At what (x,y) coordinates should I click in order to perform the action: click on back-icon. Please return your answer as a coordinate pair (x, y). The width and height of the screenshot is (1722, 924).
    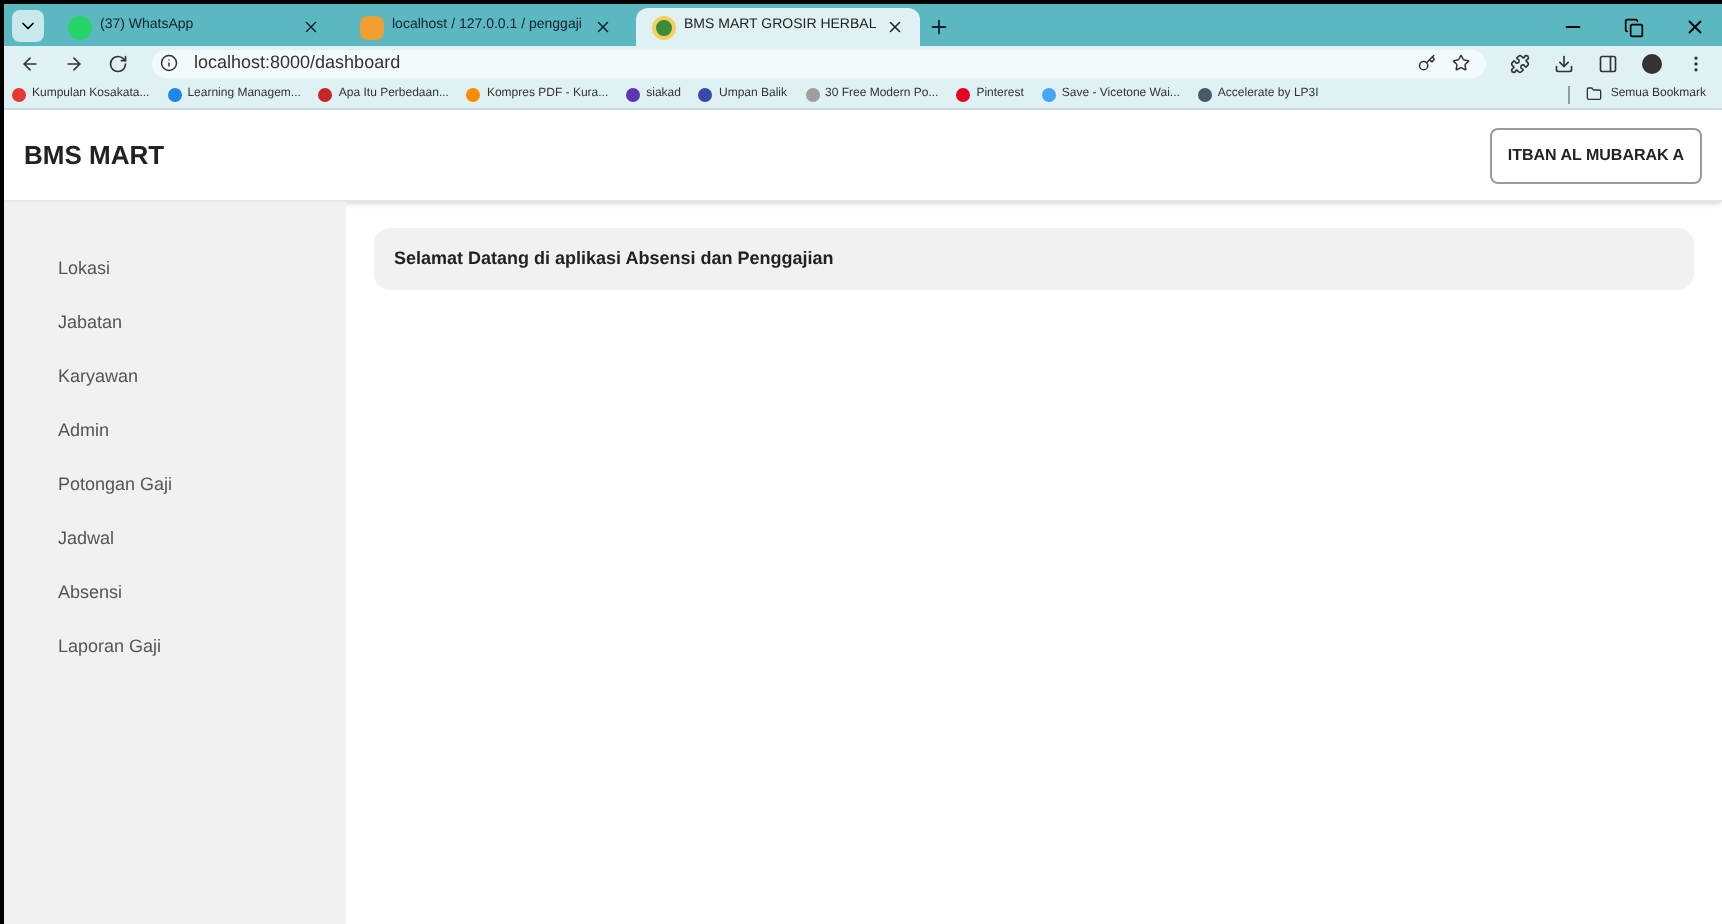
    Looking at the image, I should click on (30, 63).